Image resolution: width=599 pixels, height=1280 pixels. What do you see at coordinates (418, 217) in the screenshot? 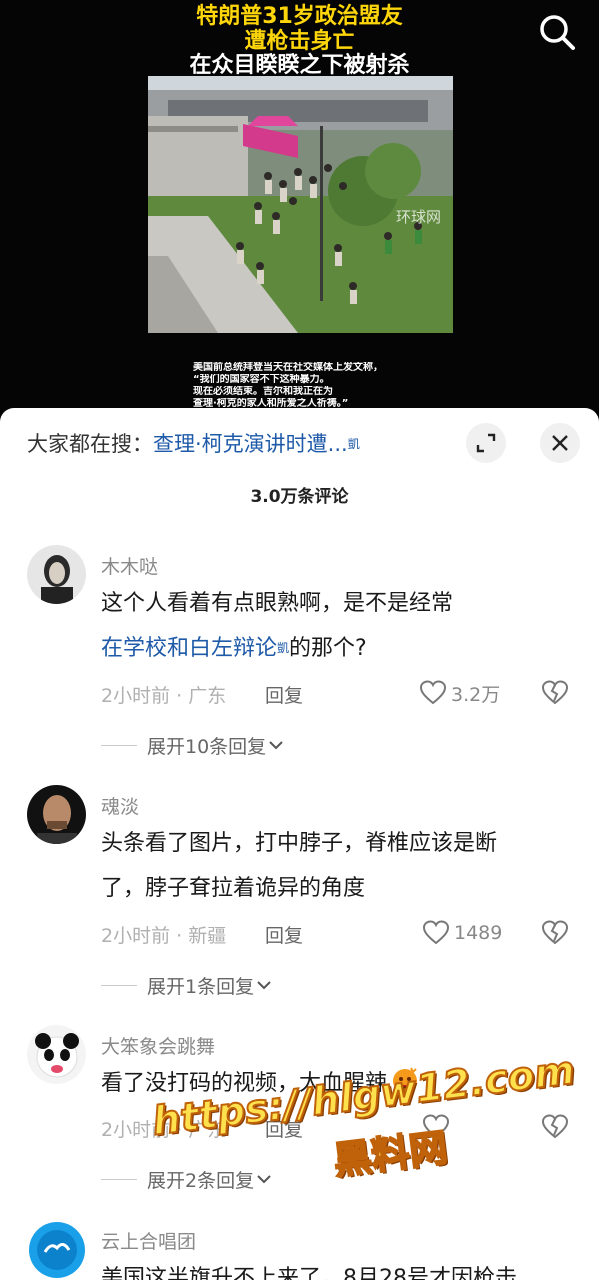
I see `video-watermark: 环球网` at bounding box center [418, 217].